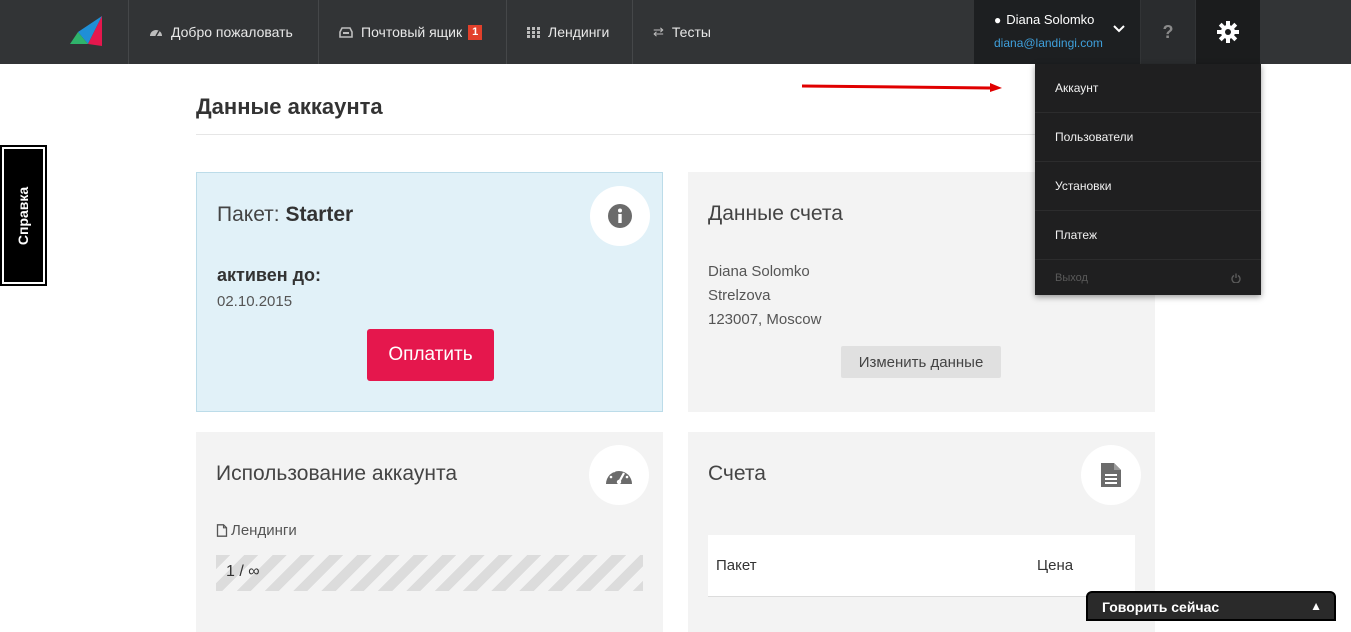  What do you see at coordinates (901, 87) in the screenshot?
I see `annotation-arrow` at bounding box center [901, 87].